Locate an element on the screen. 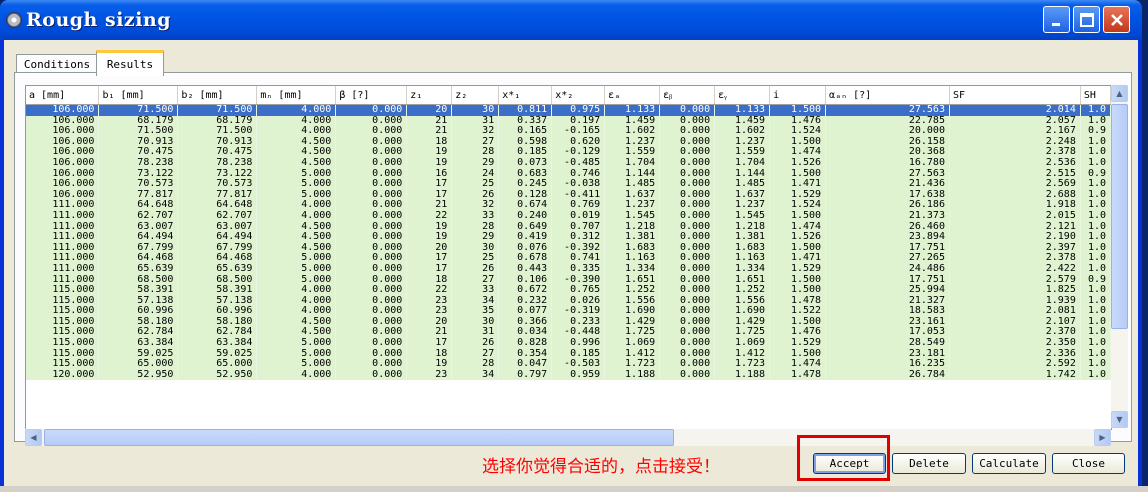 The height and width of the screenshot is (492, 1148). table-cell: 18 is located at coordinates (429, 280).